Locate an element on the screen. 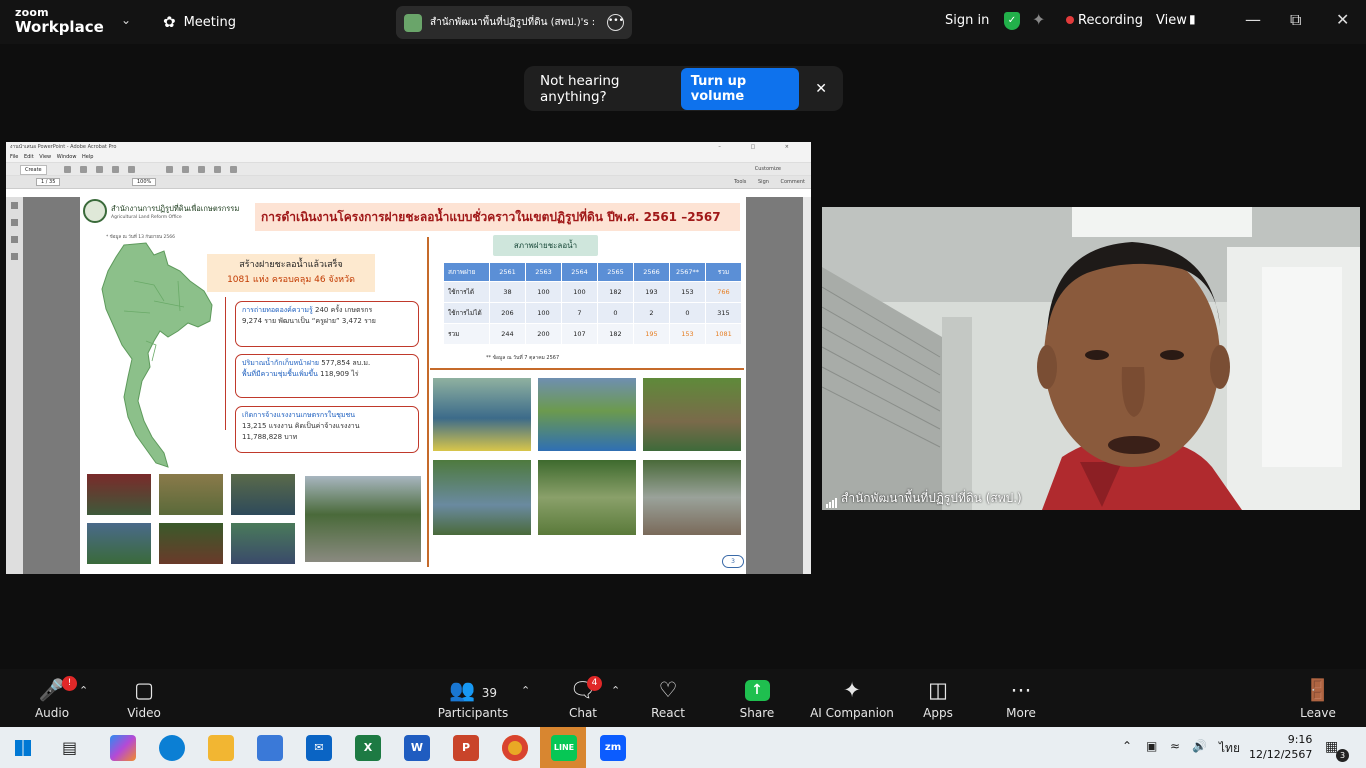 This screenshot has width=1366, height=768. file-explorer-icon is located at coordinates (221, 748).